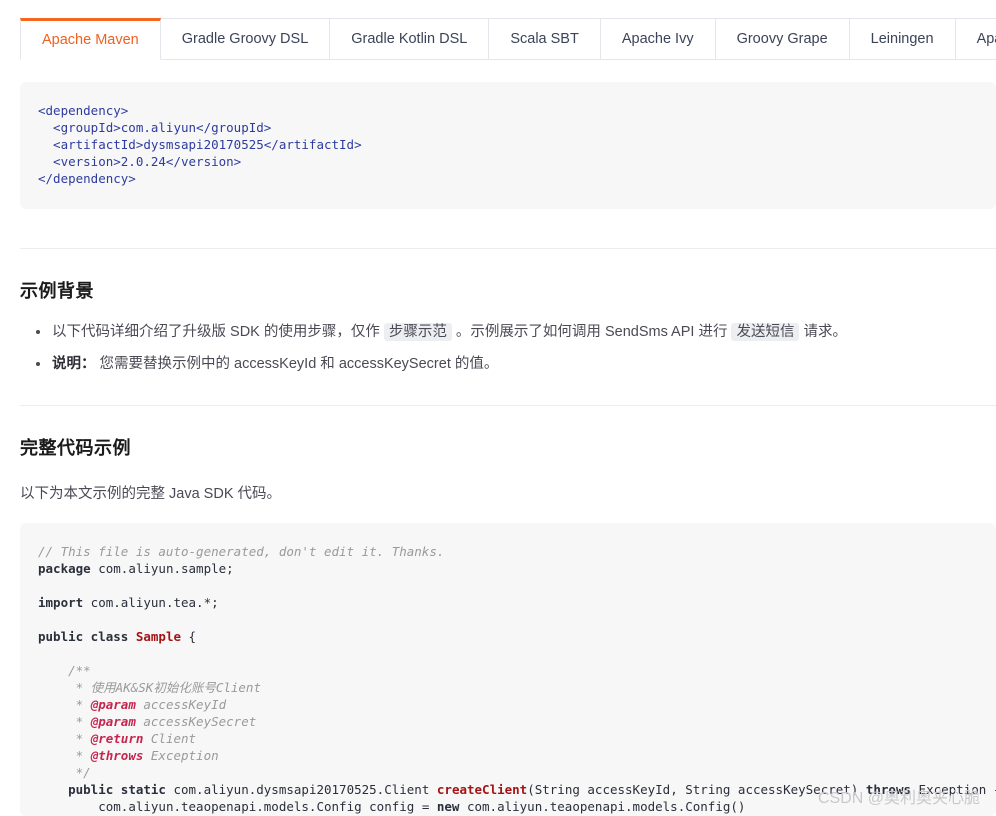 This screenshot has width=996, height=816. Describe the element at coordinates (517, 721) in the screenshot. I see `code-line: * @param accessKeySecret` at that location.